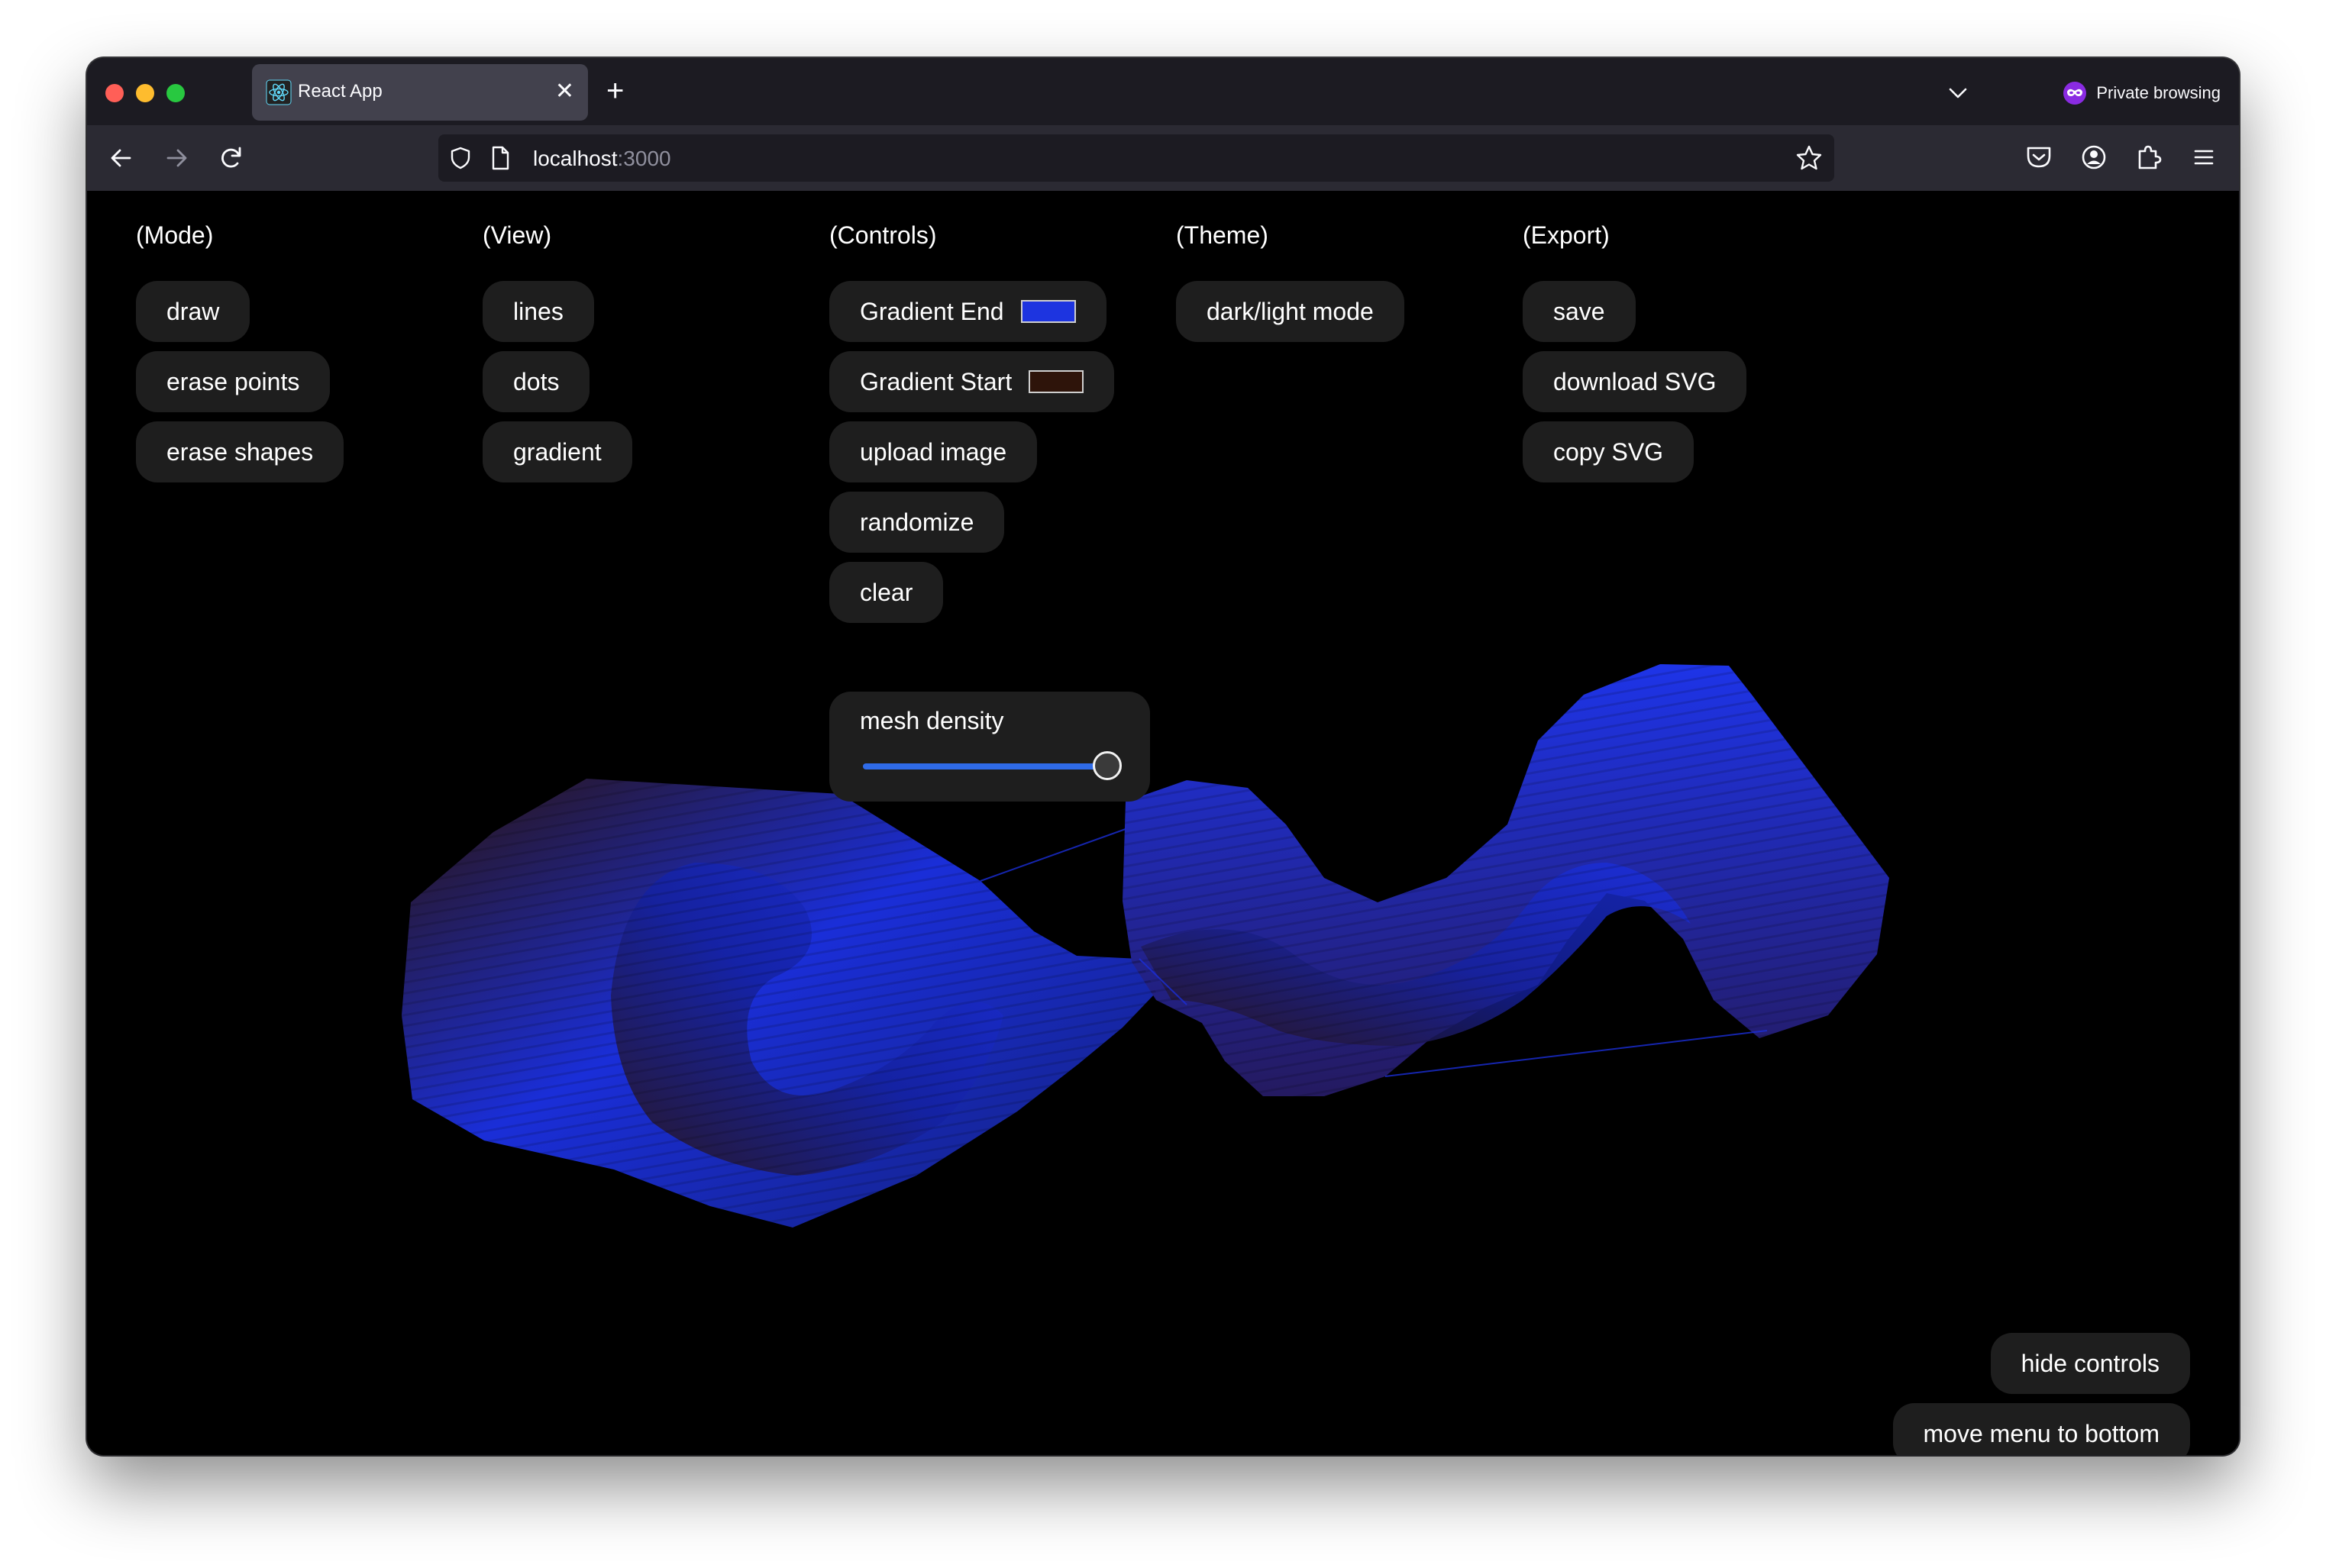  Describe the element at coordinates (1048, 311) in the screenshot. I see `gradient-end-color-swatch` at that location.